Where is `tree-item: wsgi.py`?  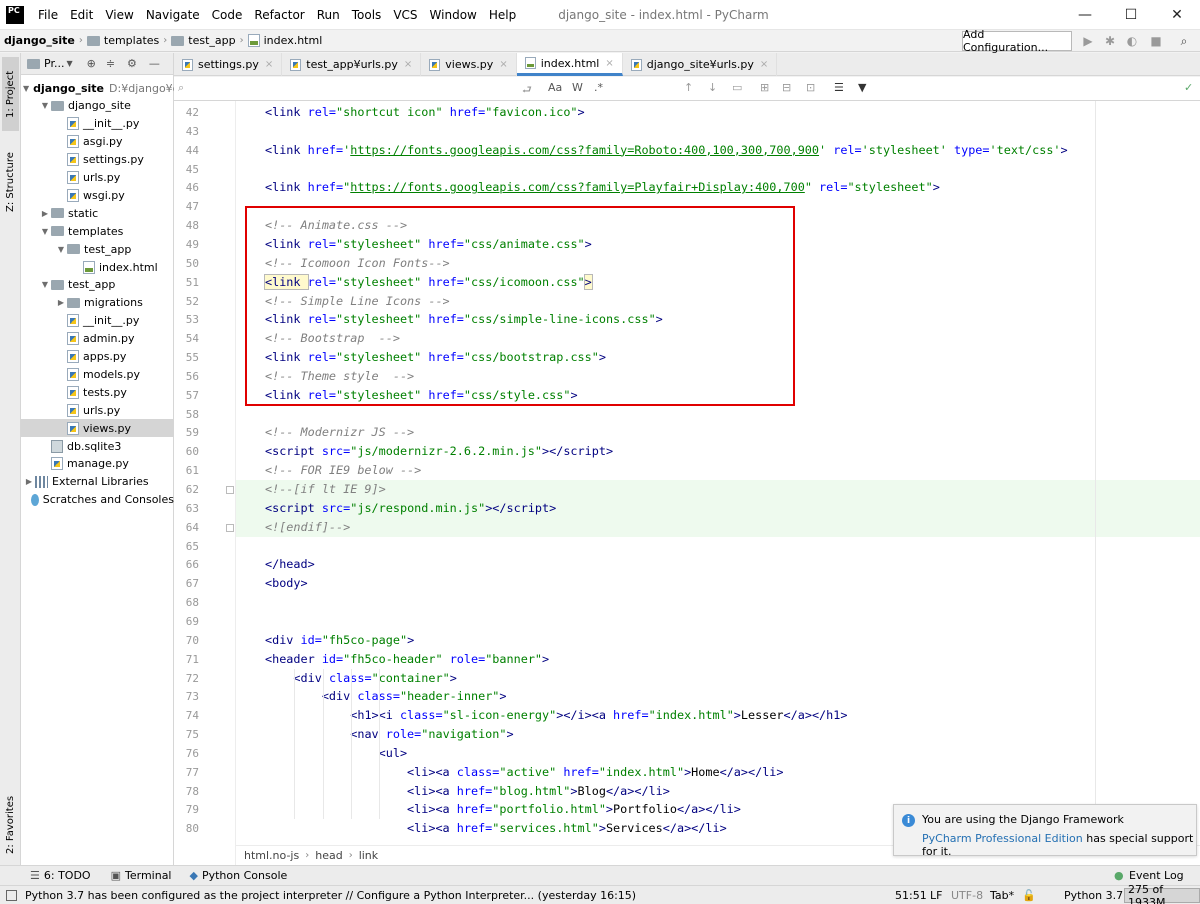 tree-item: wsgi.py is located at coordinates (97, 195).